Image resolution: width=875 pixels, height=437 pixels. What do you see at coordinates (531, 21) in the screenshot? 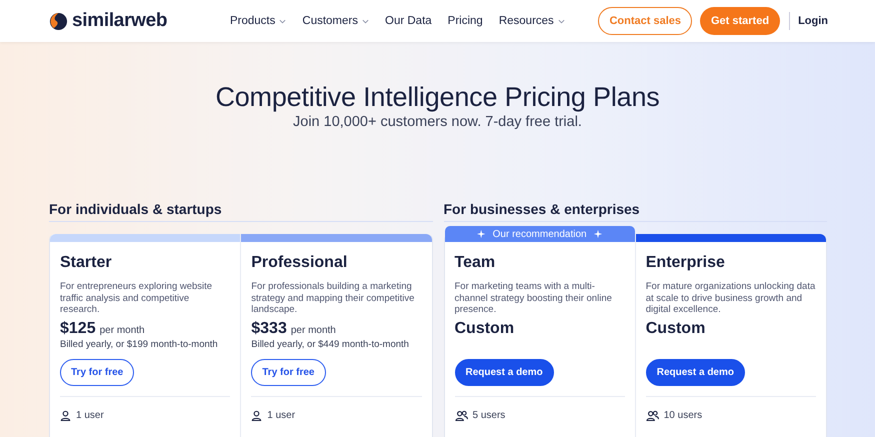
I see `nav-link: Resources` at bounding box center [531, 21].